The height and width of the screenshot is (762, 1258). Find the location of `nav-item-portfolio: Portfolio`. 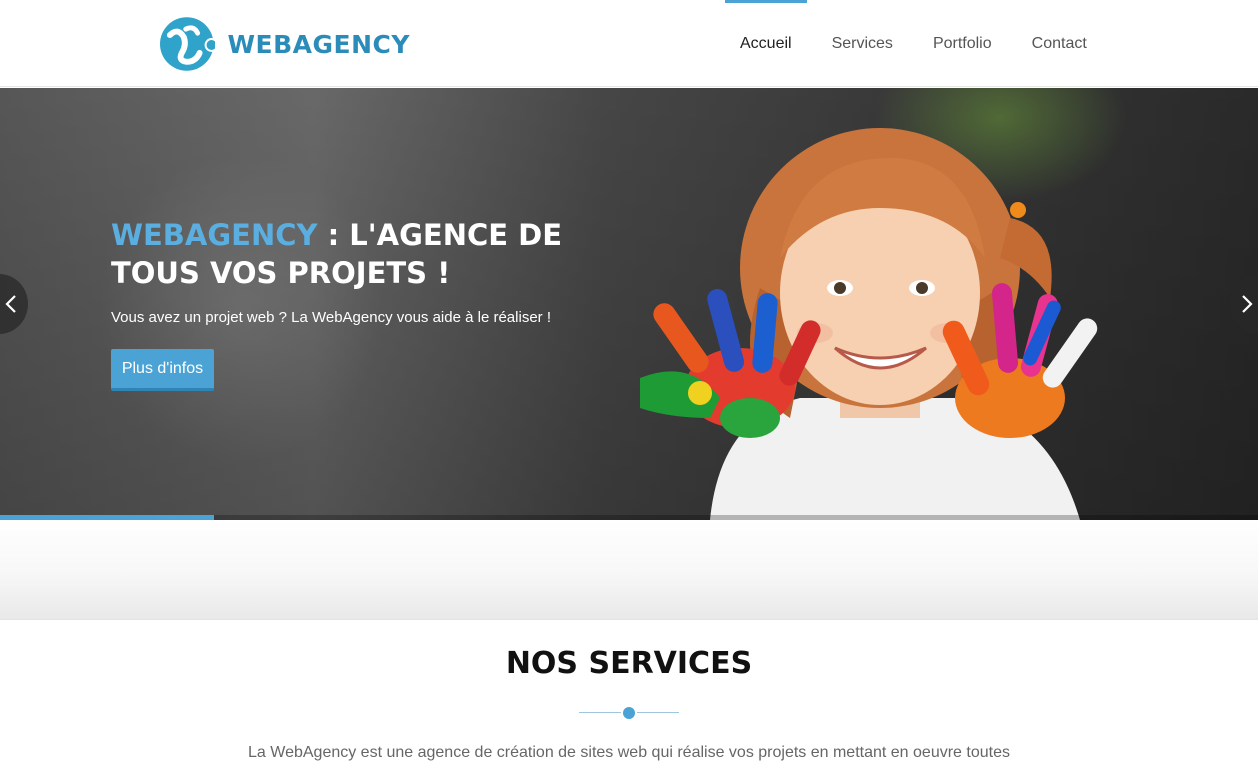

nav-item-portfolio: Portfolio is located at coordinates (962, 43).